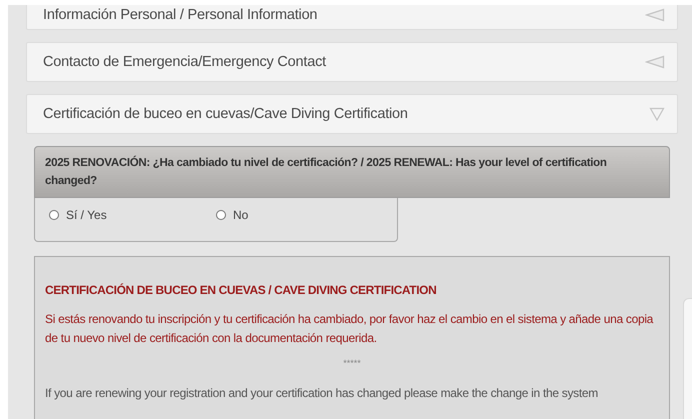  I want to click on notice-title: CERTIFICACIÓN DE BUCEO EN CUEVAS / CAVE DIVING CERTIFICATION, so click(241, 290).